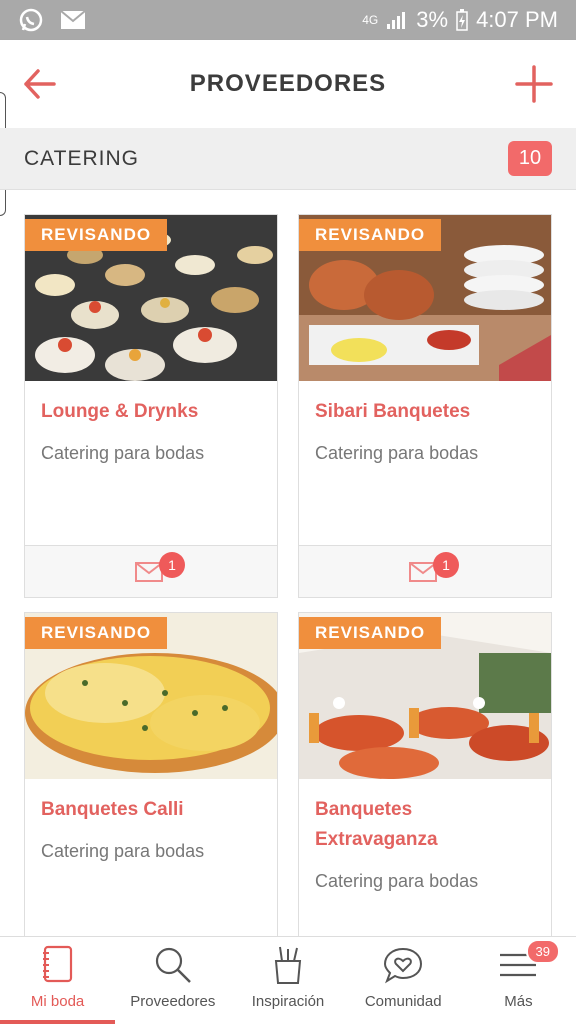 This screenshot has width=576, height=1024. I want to click on category-title: CATERING, so click(81, 158).